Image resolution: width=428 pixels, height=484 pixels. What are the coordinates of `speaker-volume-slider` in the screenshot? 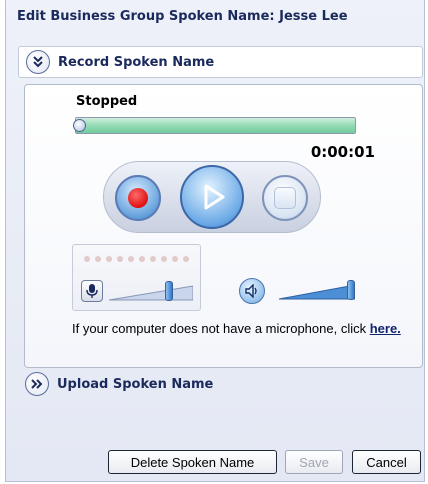 It's located at (317, 291).